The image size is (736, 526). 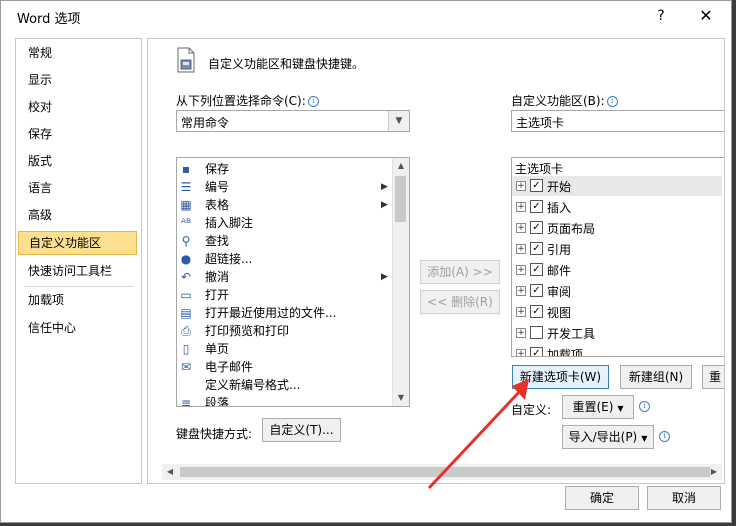 I want to click on close-button: ✕, so click(x=706, y=16).